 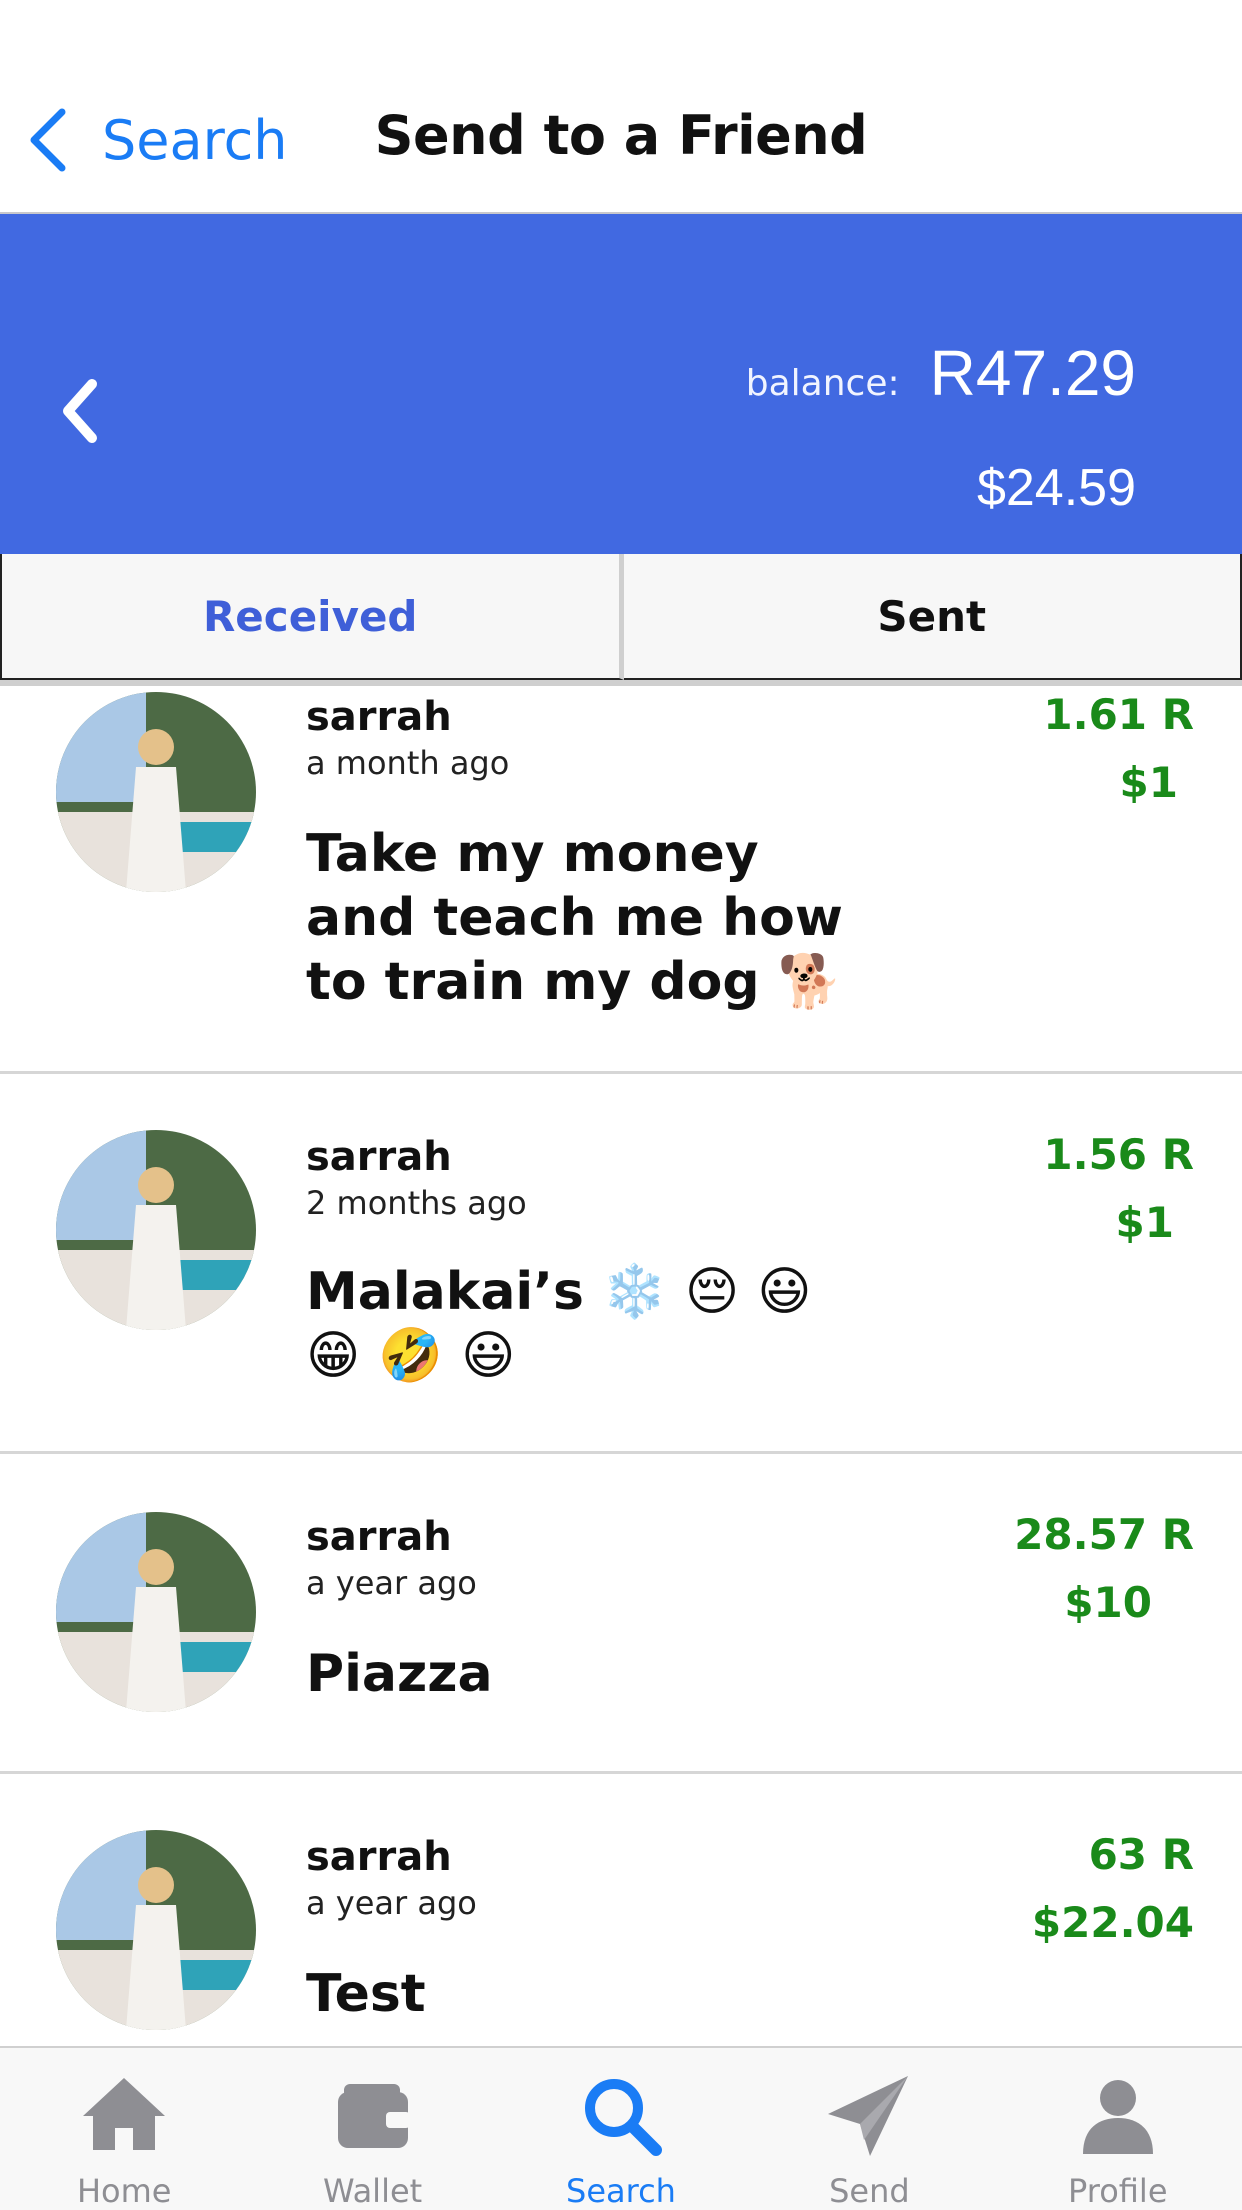 What do you see at coordinates (586, 1324) in the screenshot?
I see `message-text: Malakai’s ❄️ 😔 😃 😁 🤣 😃` at bounding box center [586, 1324].